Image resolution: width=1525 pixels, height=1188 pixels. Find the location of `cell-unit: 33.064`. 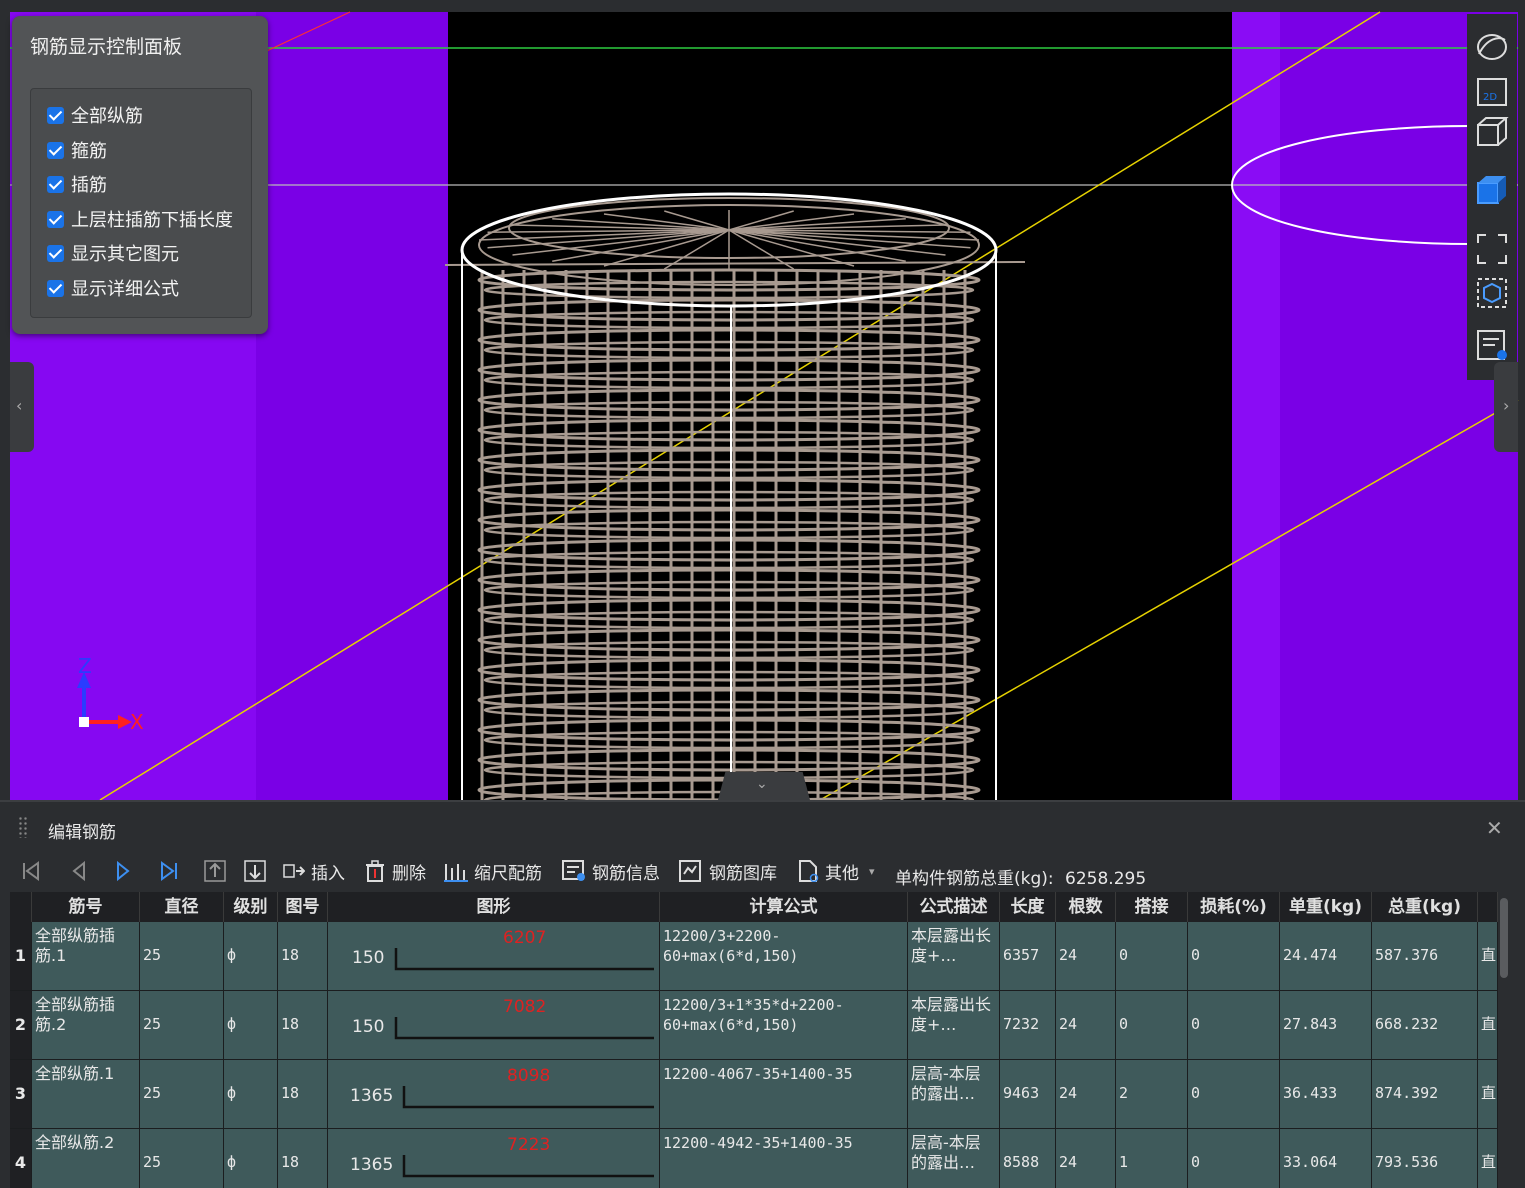

cell-unit: 33.064 is located at coordinates (1326, 1158).